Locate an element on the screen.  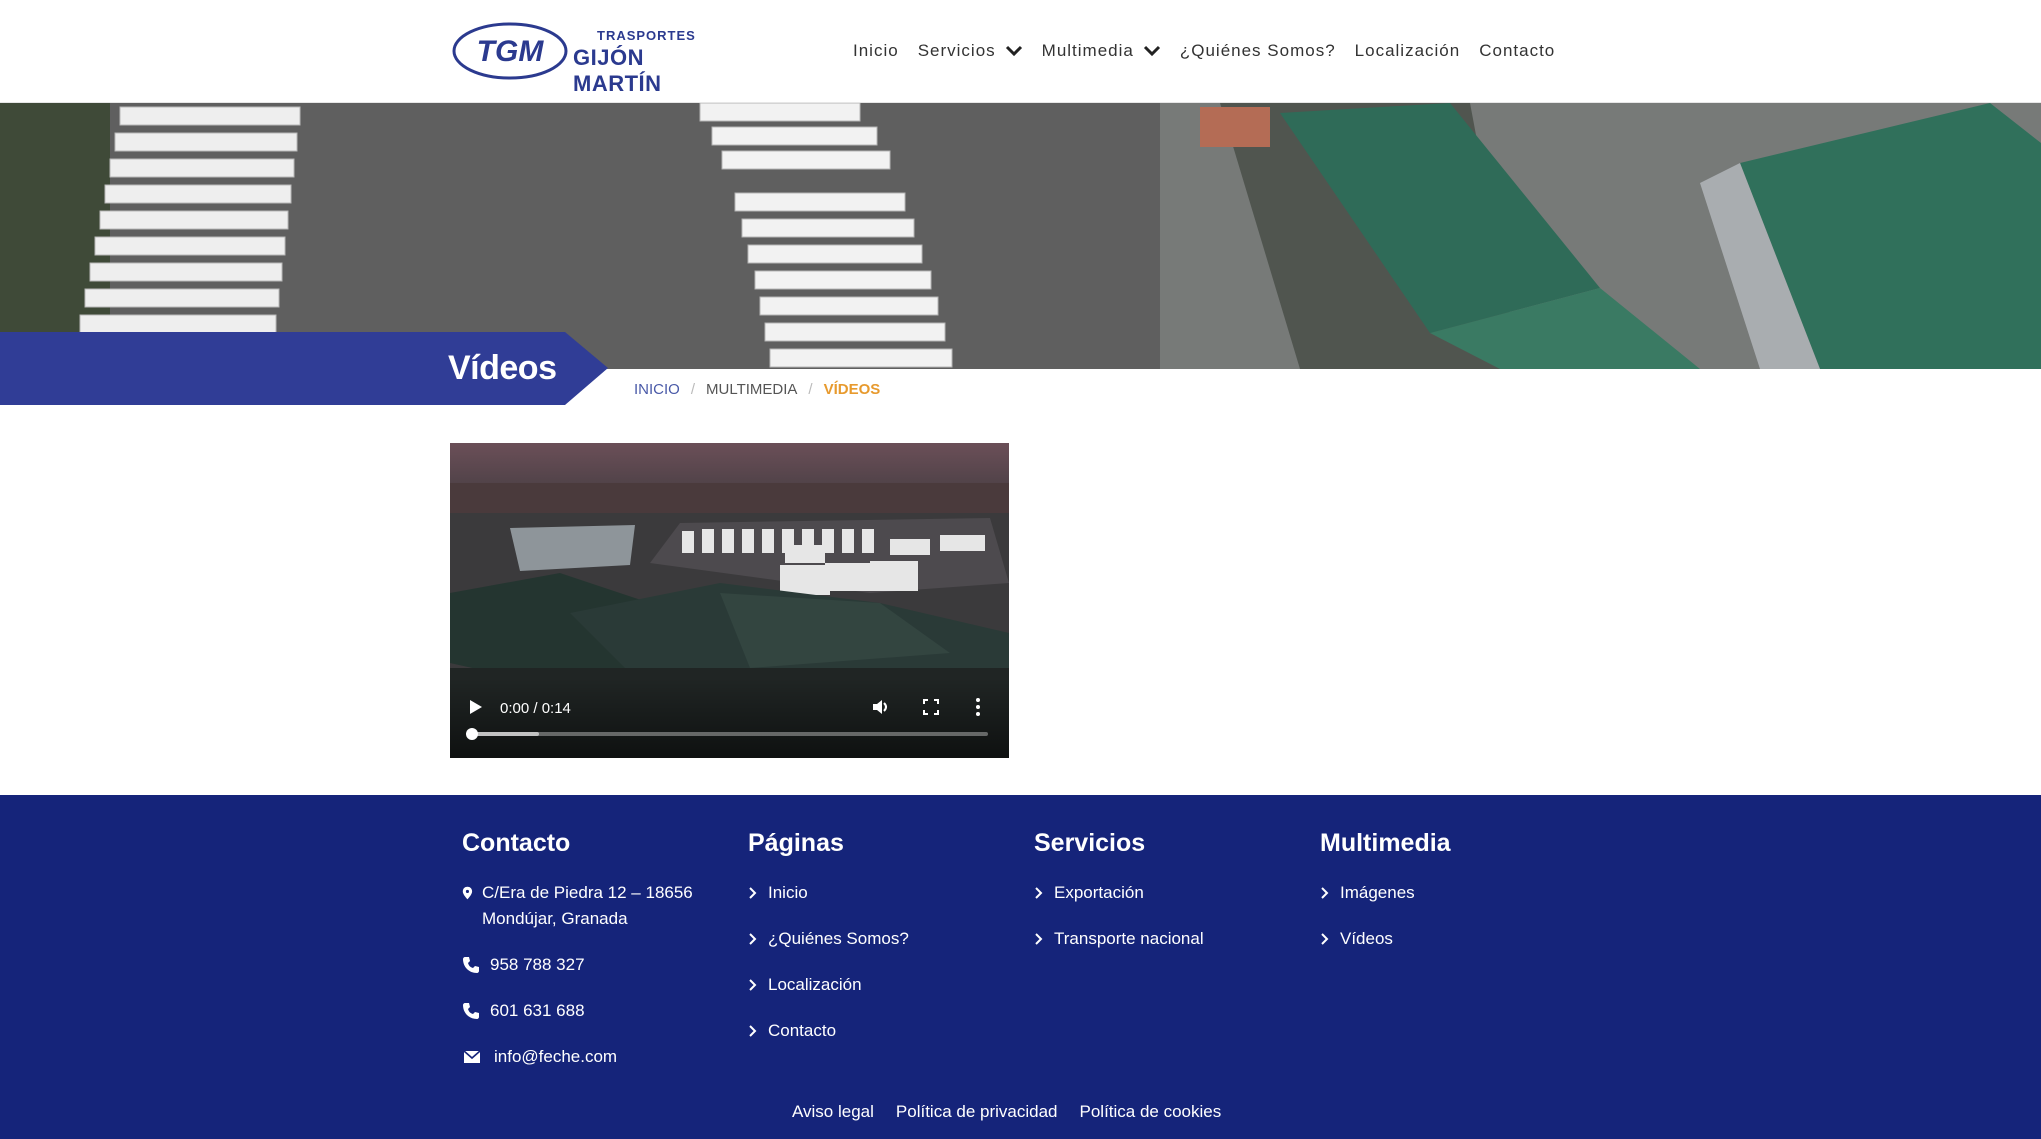
breadcrumb-inicio: INICIO is located at coordinates (657, 389).